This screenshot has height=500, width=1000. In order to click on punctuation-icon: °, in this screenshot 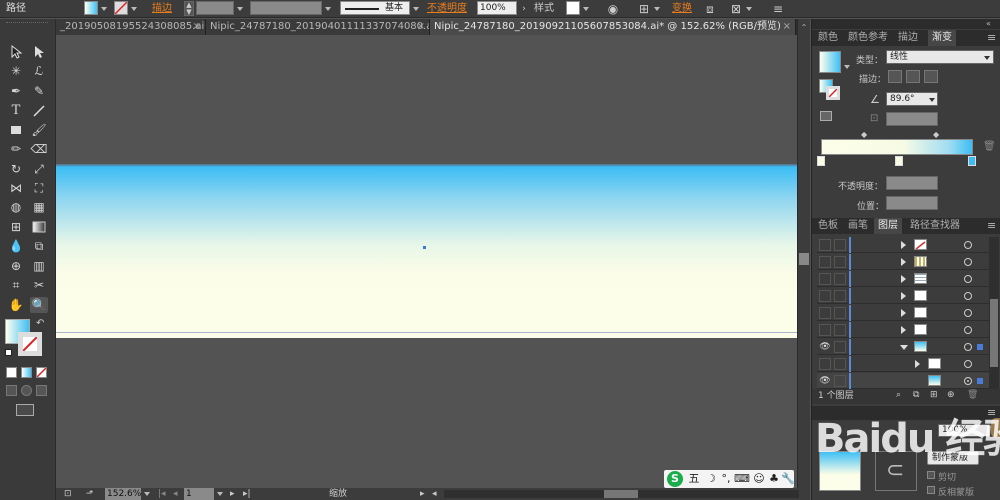, I will do `click(726, 479)`.